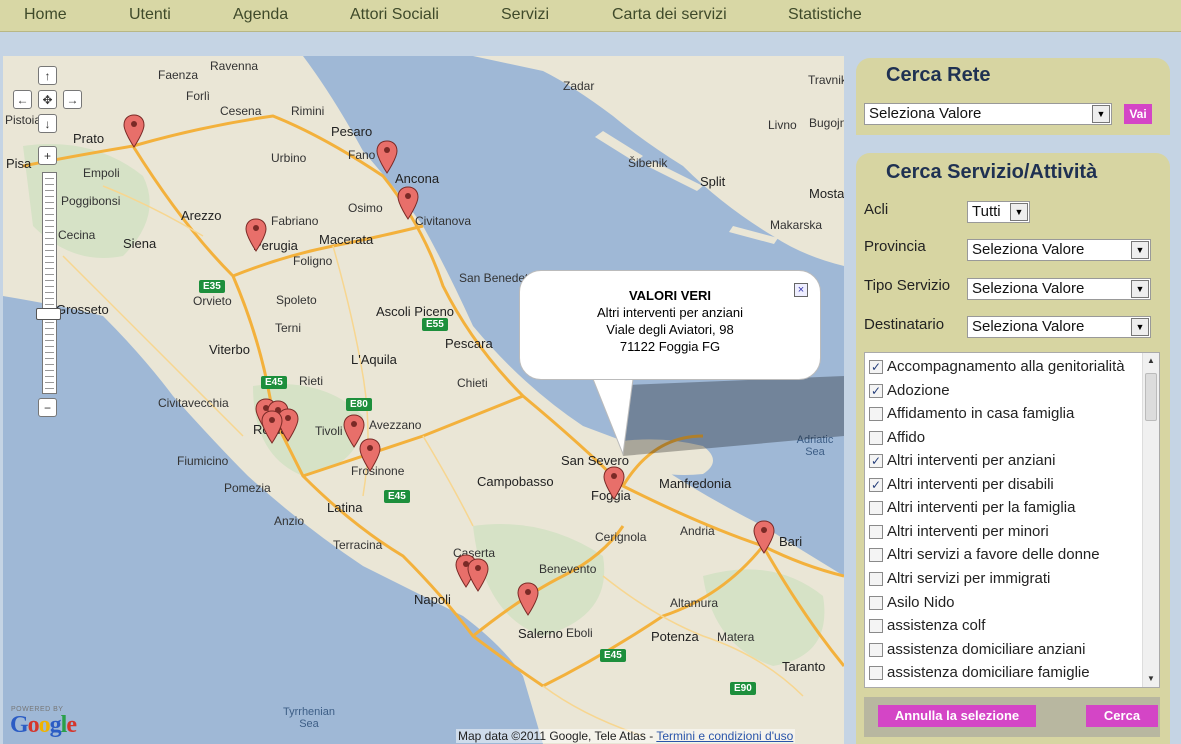 This screenshot has width=1181, height=744. I want to click on nav-agenda: Agenda, so click(260, 15).